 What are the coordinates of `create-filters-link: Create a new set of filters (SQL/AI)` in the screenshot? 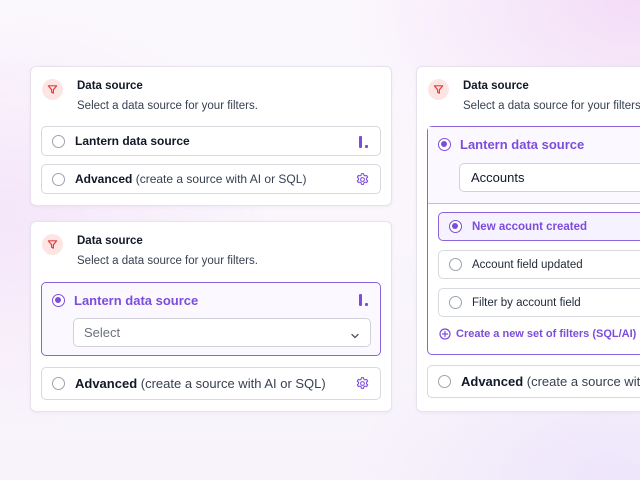 It's located at (537, 334).